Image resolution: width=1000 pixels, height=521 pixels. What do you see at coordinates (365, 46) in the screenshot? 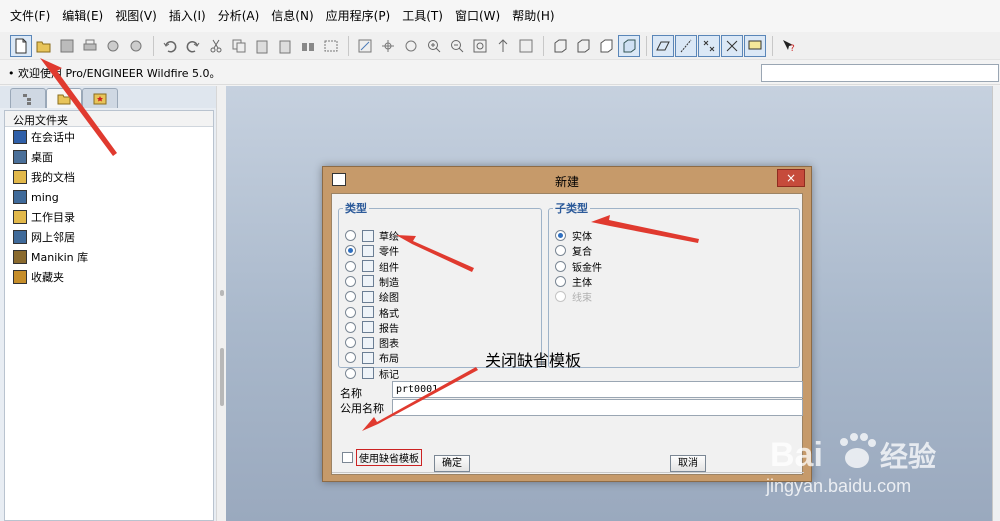
I see `repaint-button` at bounding box center [365, 46].